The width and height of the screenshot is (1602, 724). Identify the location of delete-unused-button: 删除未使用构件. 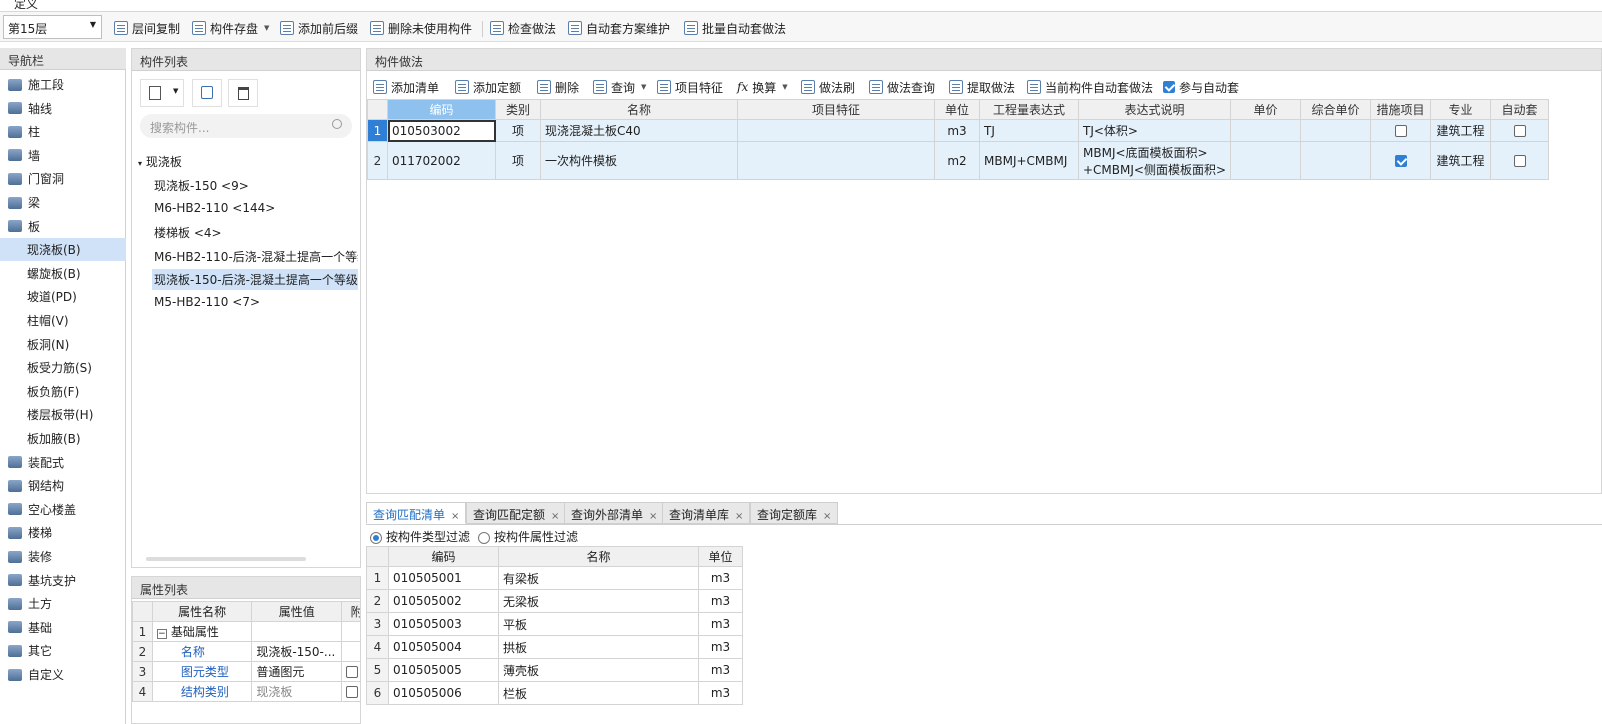
(421, 28).